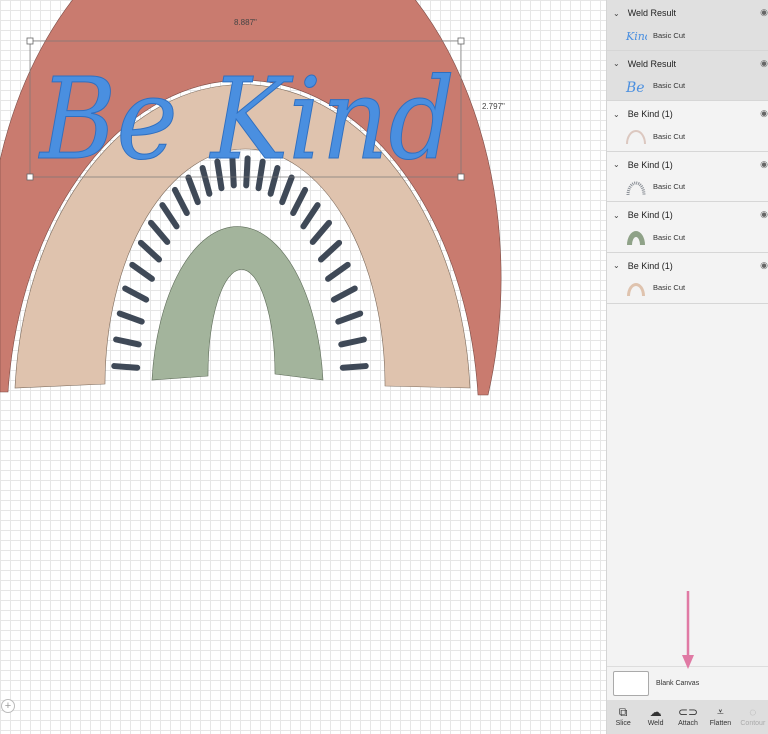 The height and width of the screenshot is (734, 768). What do you see at coordinates (493, 106) in the screenshot?
I see `height-dimension: 2.797"` at bounding box center [493, 106].